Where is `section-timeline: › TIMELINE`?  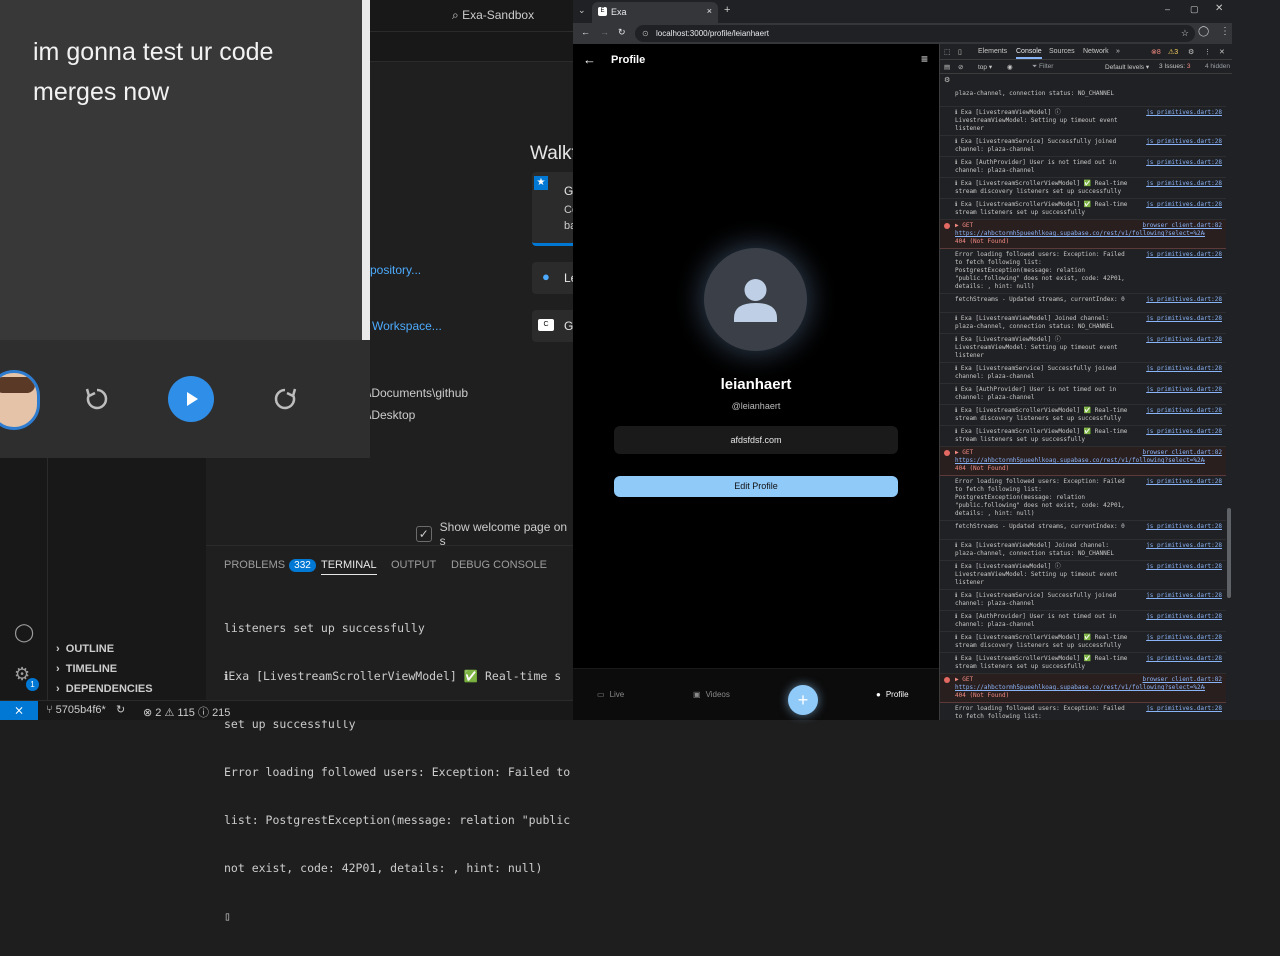 section-timeline: › TIMELINE is located at coordinates (86, 669).